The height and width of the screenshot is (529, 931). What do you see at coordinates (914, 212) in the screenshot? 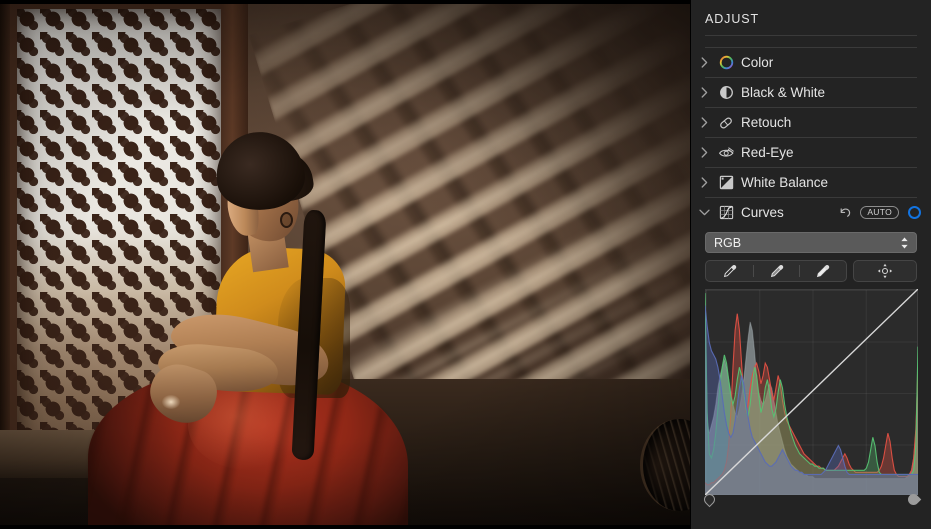
I see `enable-circle-icon` at bounding box center [914, 212].